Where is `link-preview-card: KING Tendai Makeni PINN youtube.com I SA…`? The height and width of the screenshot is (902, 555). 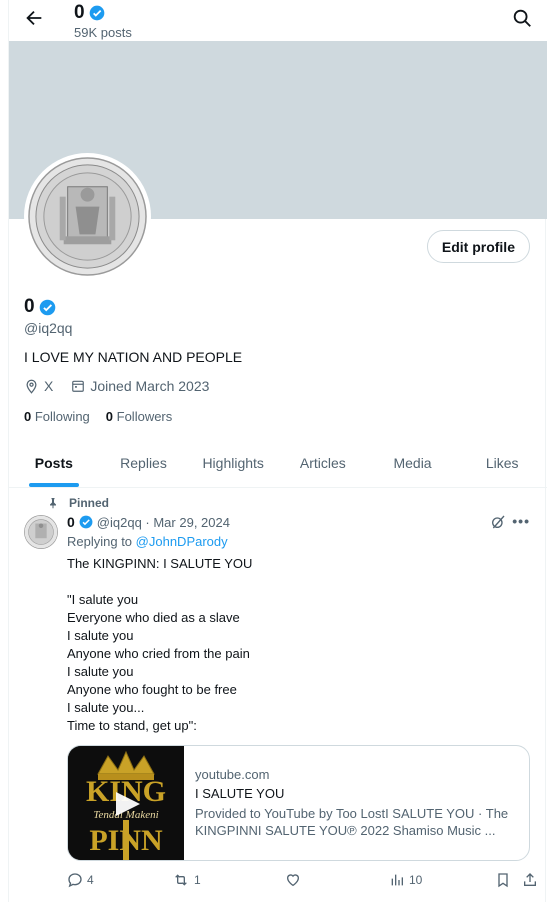 link-preview-card: KING Tendai Makeni PINN youtube.com I SA… is located at coordinates (298, 803).